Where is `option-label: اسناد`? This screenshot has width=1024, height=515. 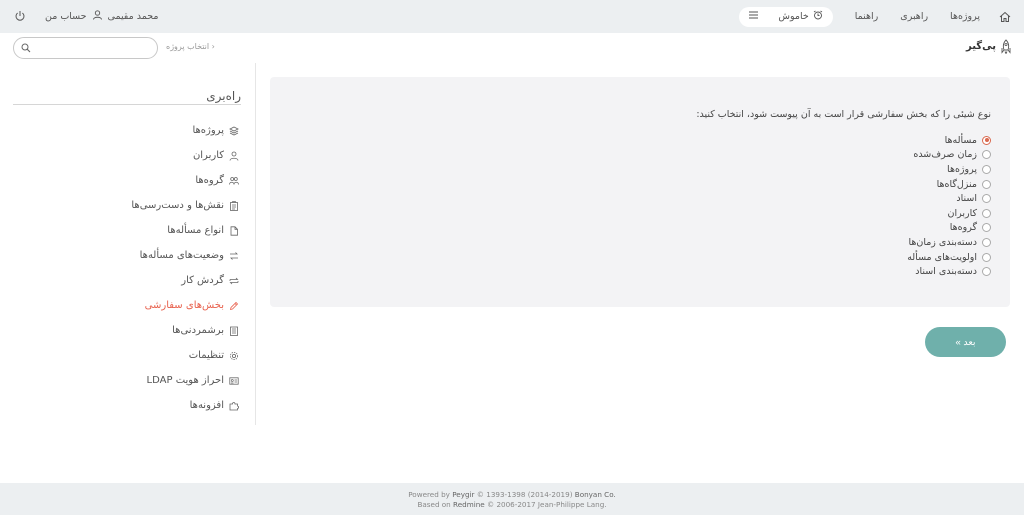 option-label: اسناد is located at coordinates (966, 199).